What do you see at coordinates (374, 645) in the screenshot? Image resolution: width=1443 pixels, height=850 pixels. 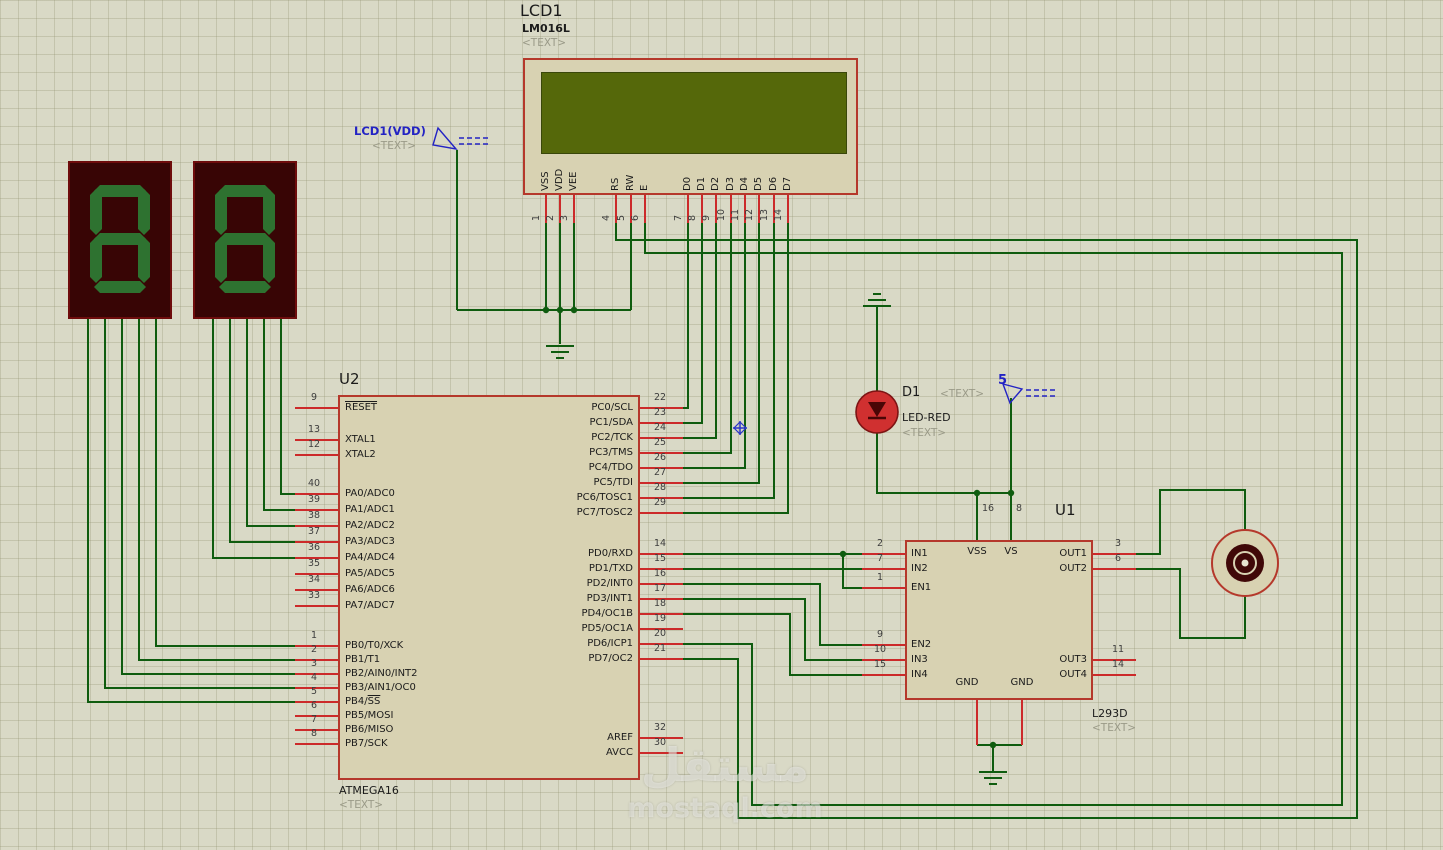 I see `mcu-pin-name: PB0/T0/XCK` at bounding box center [374, 645].